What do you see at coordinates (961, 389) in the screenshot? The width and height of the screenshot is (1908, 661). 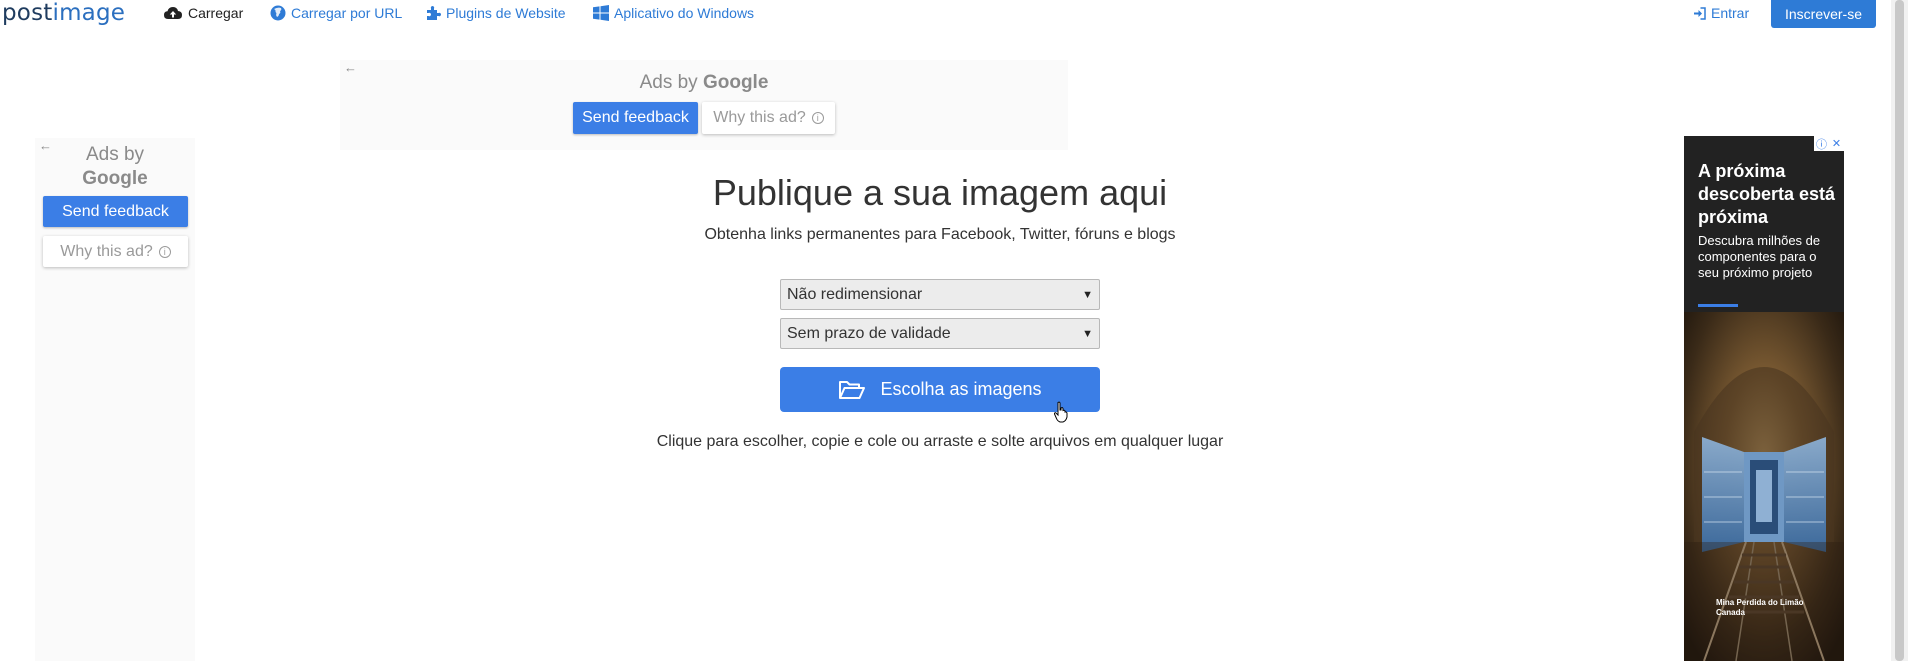 I see `choose-images-label: Escolha as imagens` at bounding box center [961, 389].